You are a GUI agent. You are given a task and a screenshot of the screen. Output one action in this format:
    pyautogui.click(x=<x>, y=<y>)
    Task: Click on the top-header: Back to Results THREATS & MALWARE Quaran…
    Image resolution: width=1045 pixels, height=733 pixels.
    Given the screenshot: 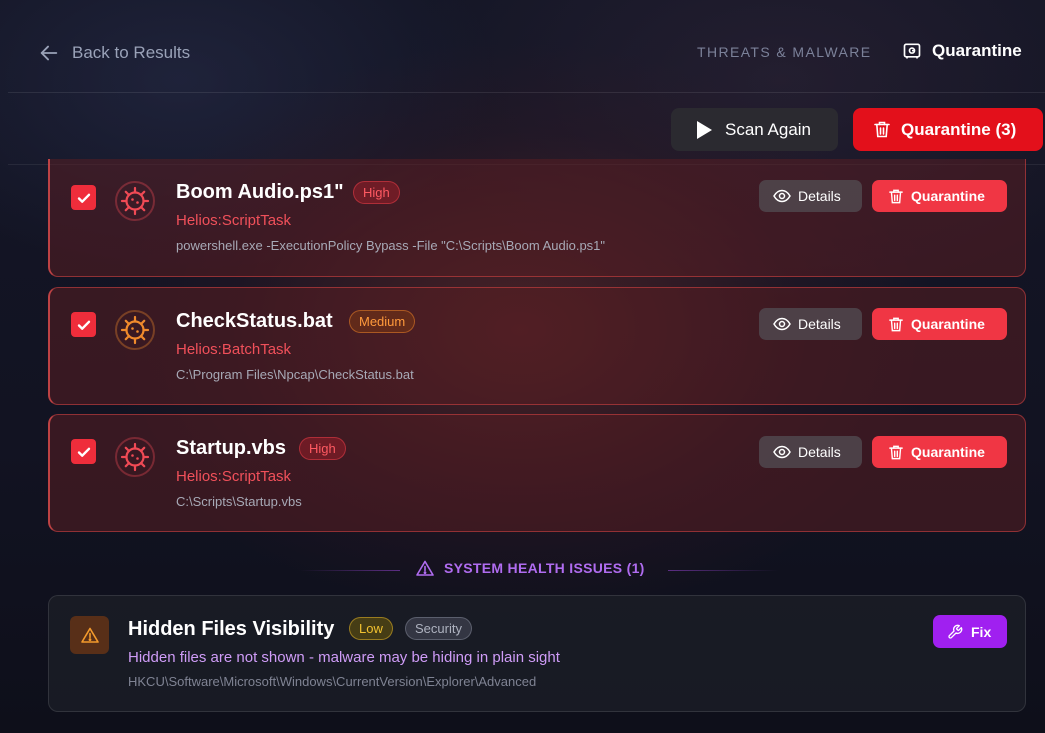 What is the action you would take?
    pyautogui.click(x=522, y=46)
    